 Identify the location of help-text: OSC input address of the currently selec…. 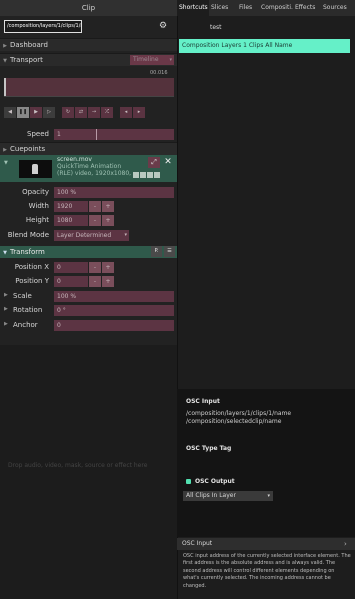
(267, 571).